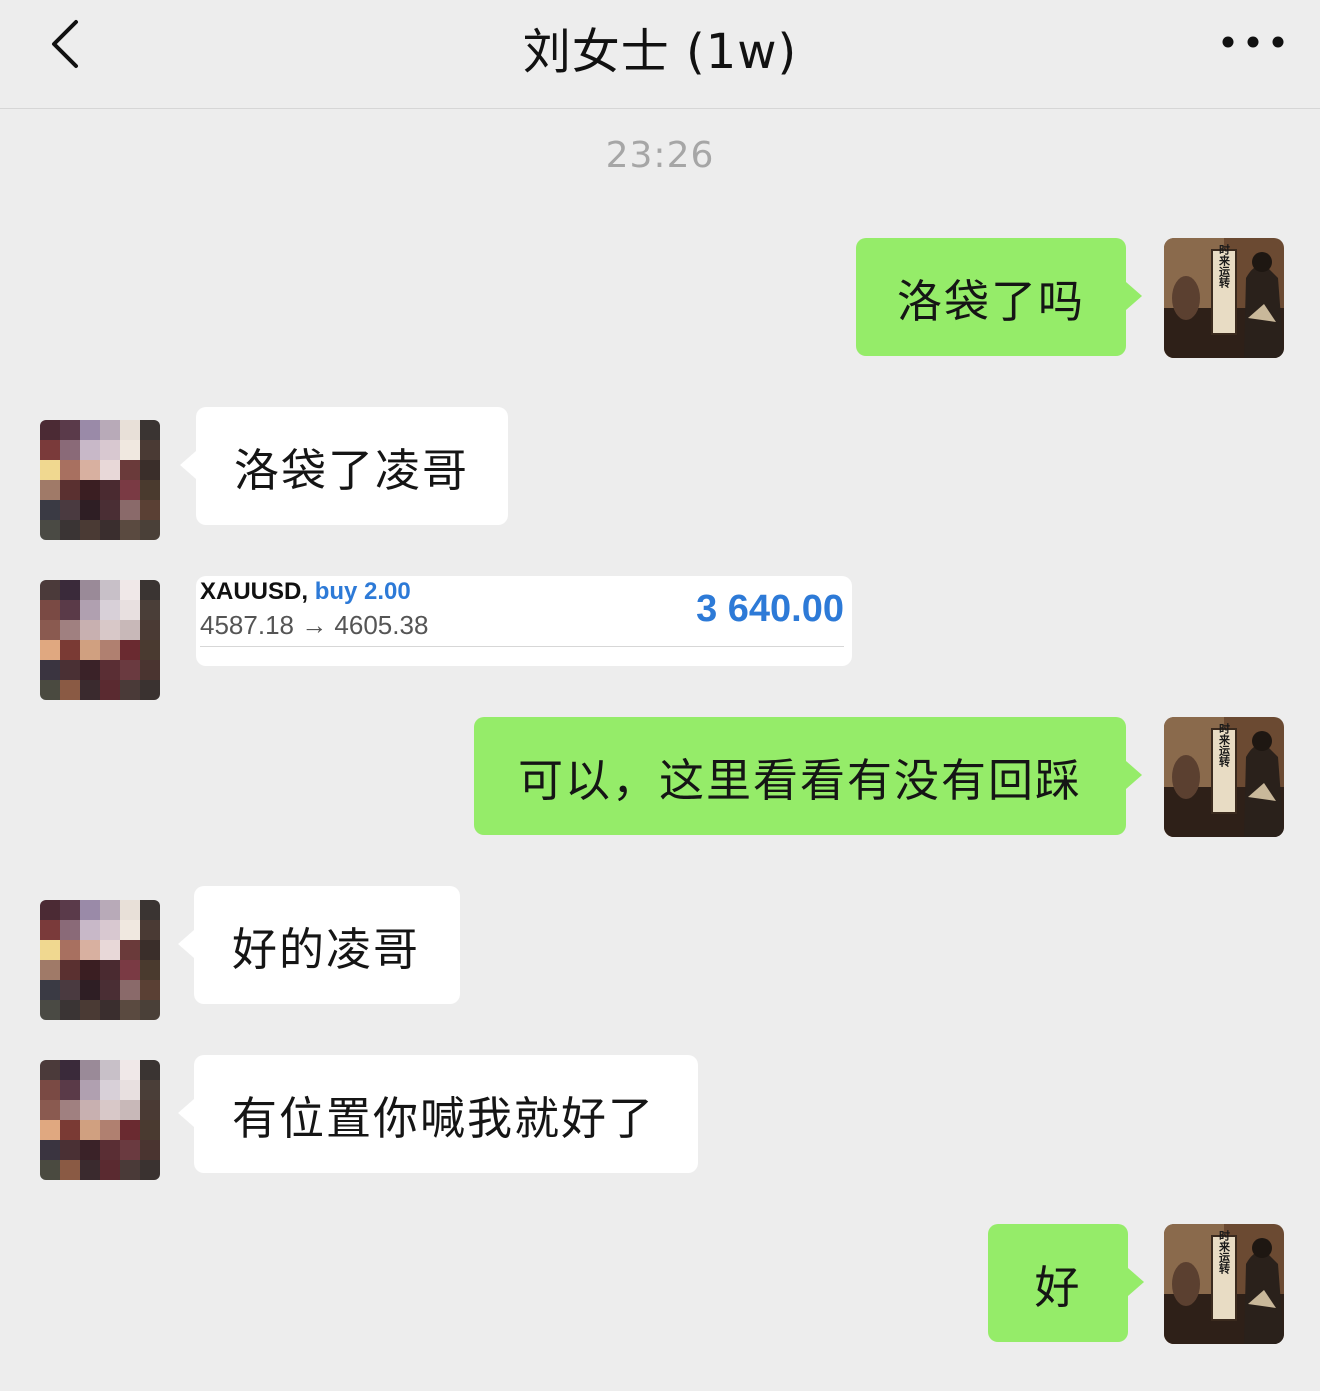 This screenshot has height=1391, width=1320. Describe the element at coordinates (352, 470) in the screenshot. I see `message-text: 洛袋了凌哥` at that location.